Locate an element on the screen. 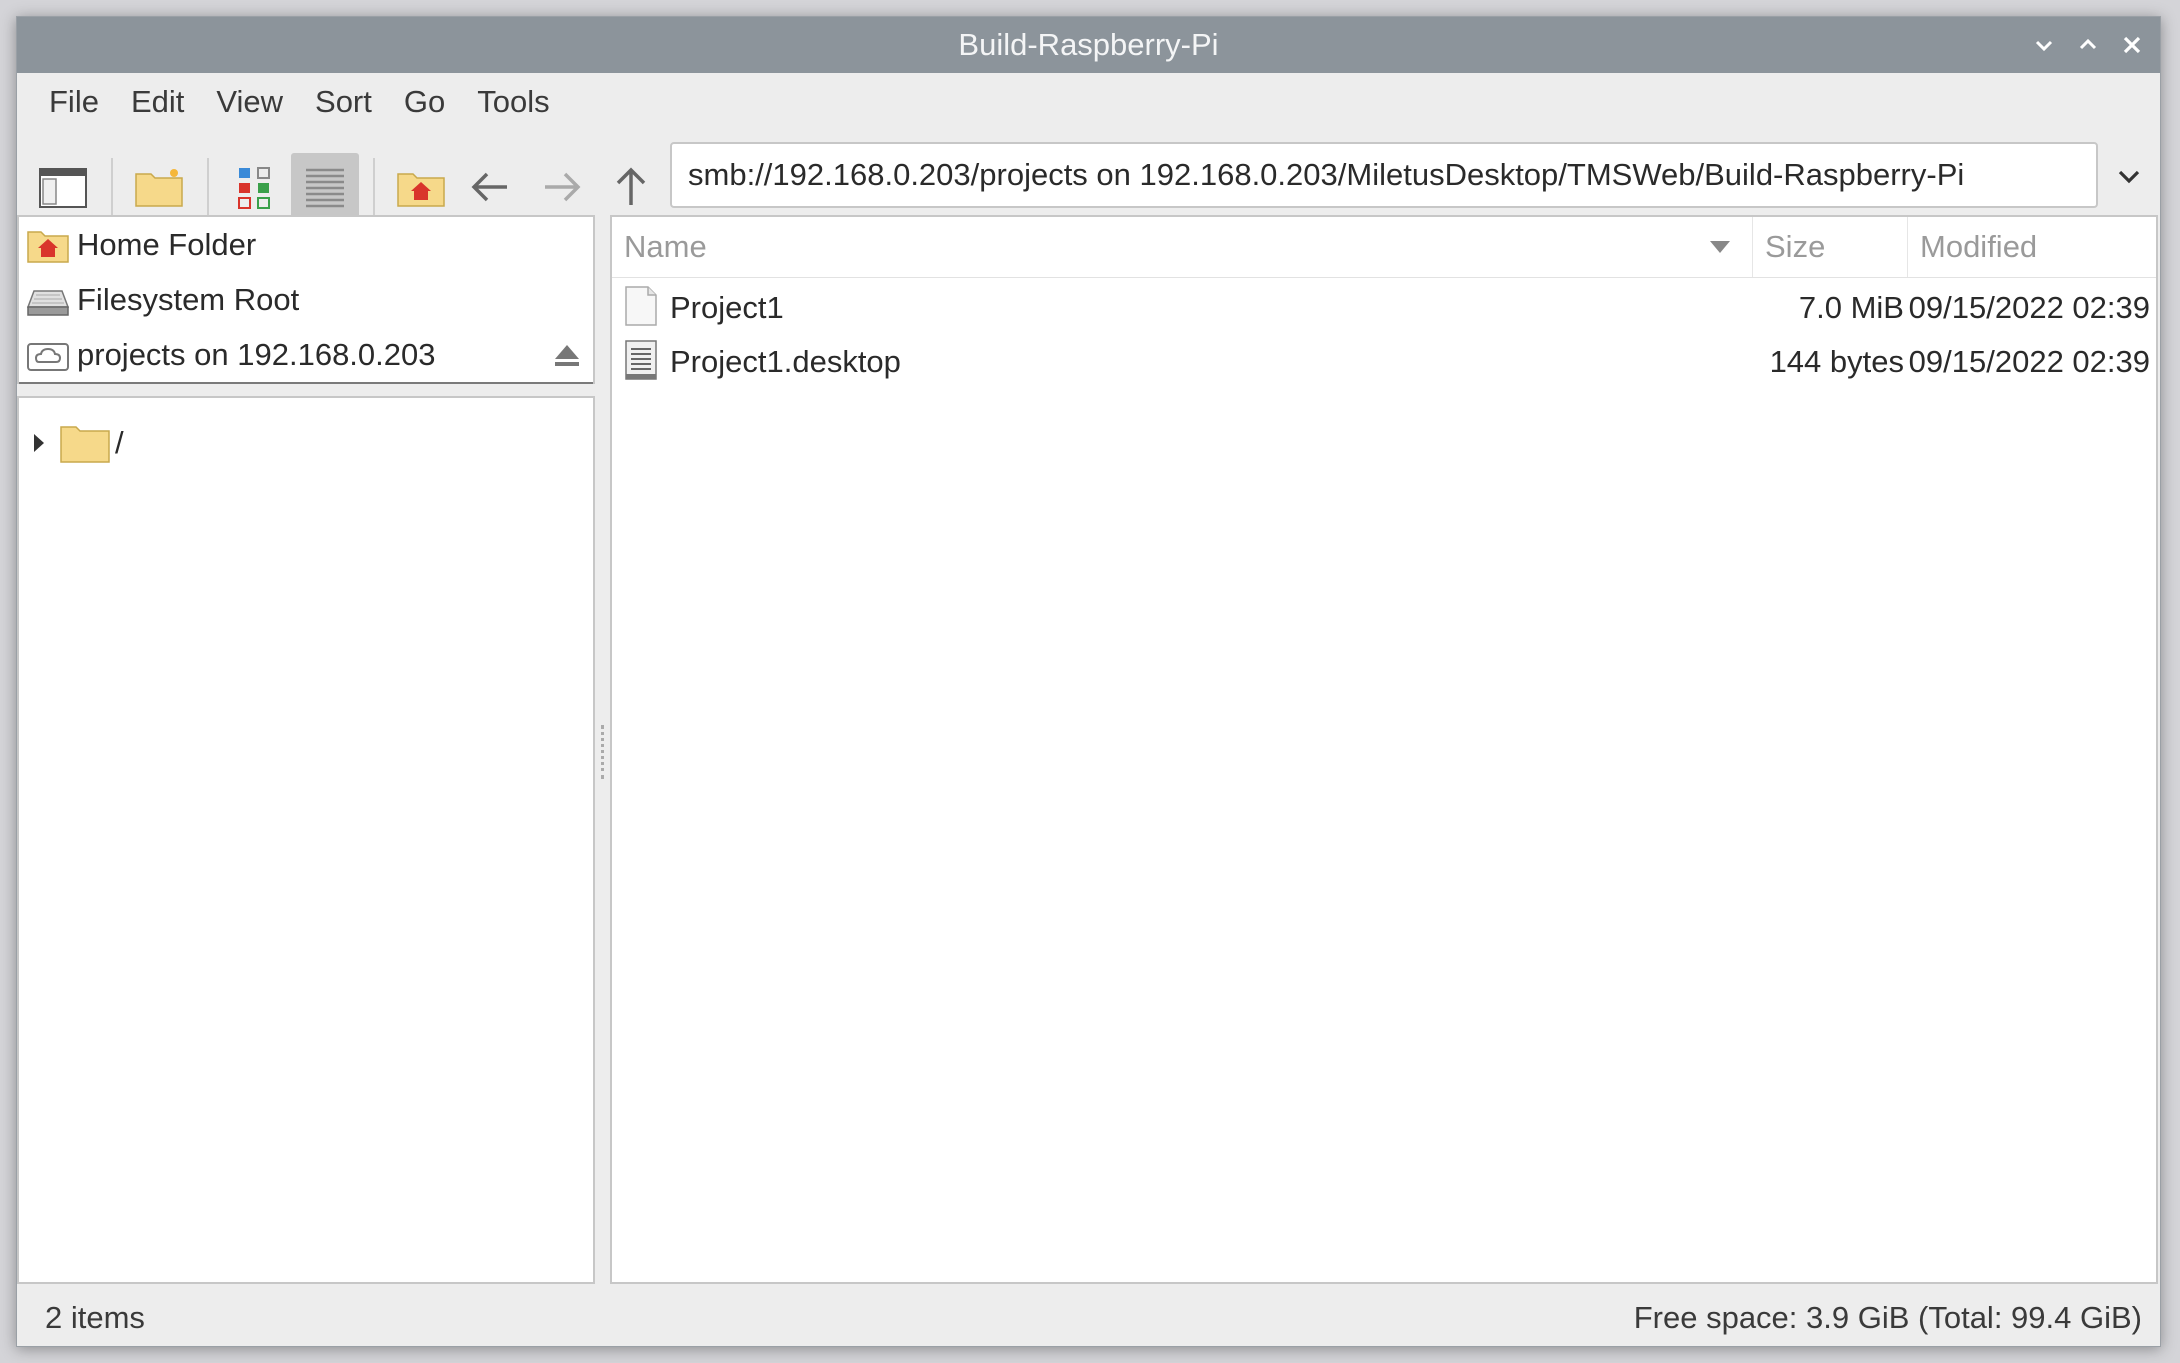  file-name: Project1 is located at coordinates (727, 307).